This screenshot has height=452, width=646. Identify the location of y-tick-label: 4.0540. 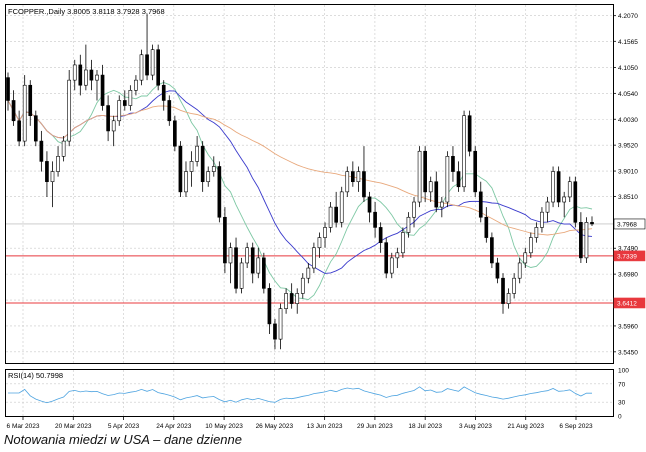
(628, 94).